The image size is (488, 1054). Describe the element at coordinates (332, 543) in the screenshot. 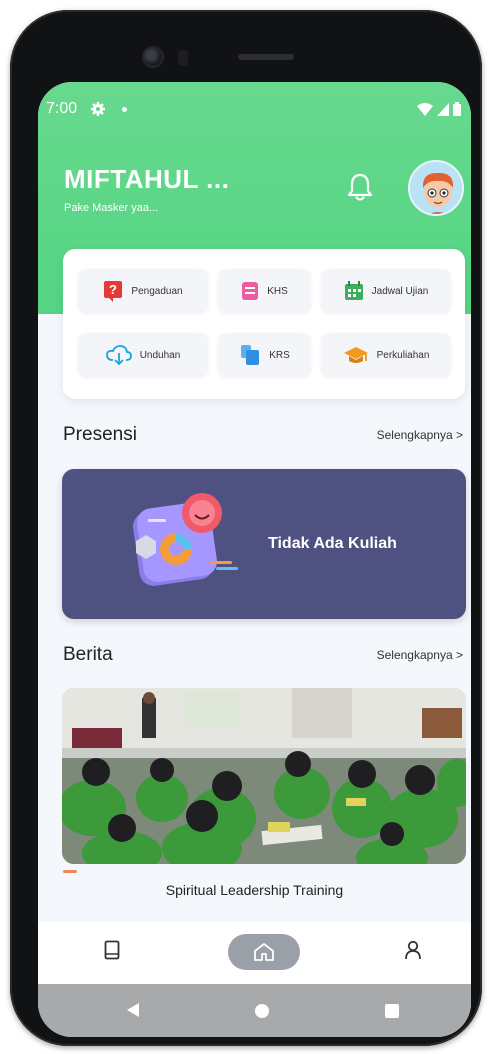

I see `presensi-status-text: Tidak Ada Kuliah` at that location.